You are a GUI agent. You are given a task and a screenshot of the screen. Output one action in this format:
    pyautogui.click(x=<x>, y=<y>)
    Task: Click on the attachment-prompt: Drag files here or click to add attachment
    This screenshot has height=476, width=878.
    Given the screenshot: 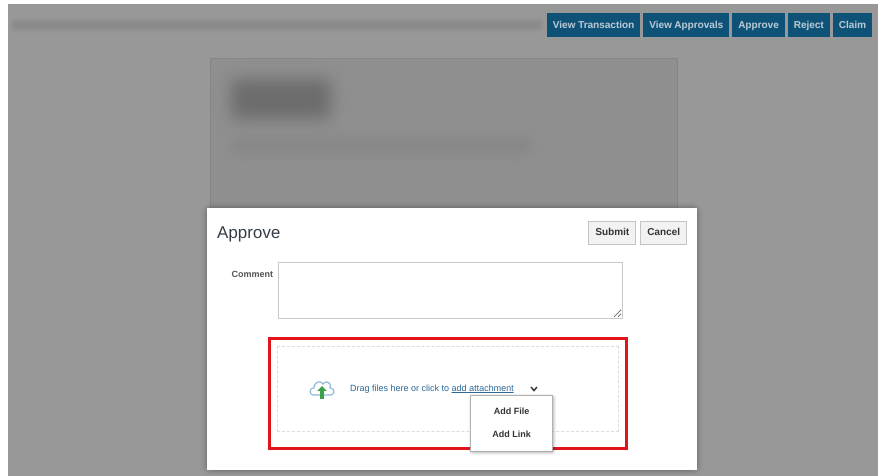 What is the action you would take?
    pyautogui.click(x=432, y=388)
    